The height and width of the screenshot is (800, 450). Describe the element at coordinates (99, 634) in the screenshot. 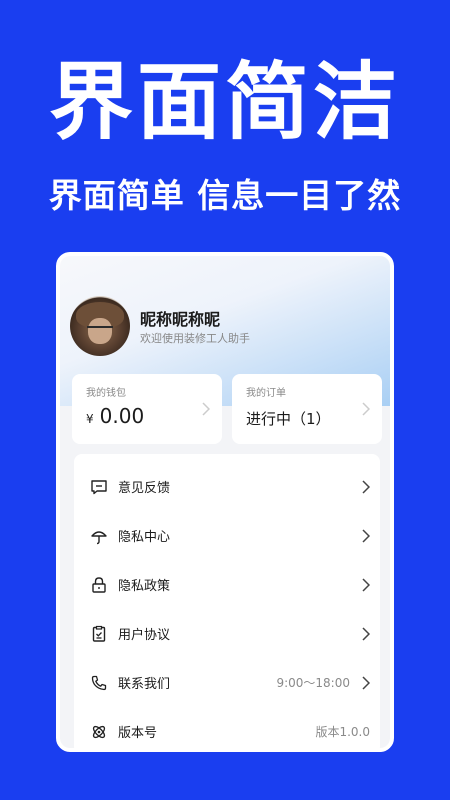

I see `clipboard-icon` at that location.